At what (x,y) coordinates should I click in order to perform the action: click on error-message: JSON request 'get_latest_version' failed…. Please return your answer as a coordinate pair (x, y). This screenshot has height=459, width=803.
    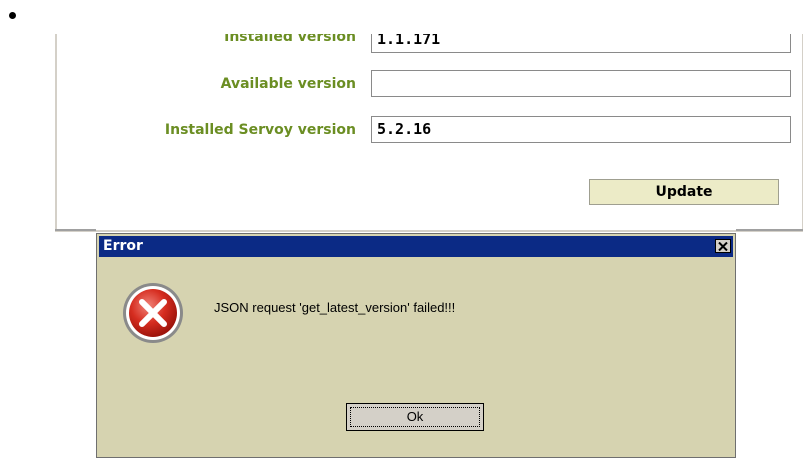
    Looking at the image, I should click on (335, 307).